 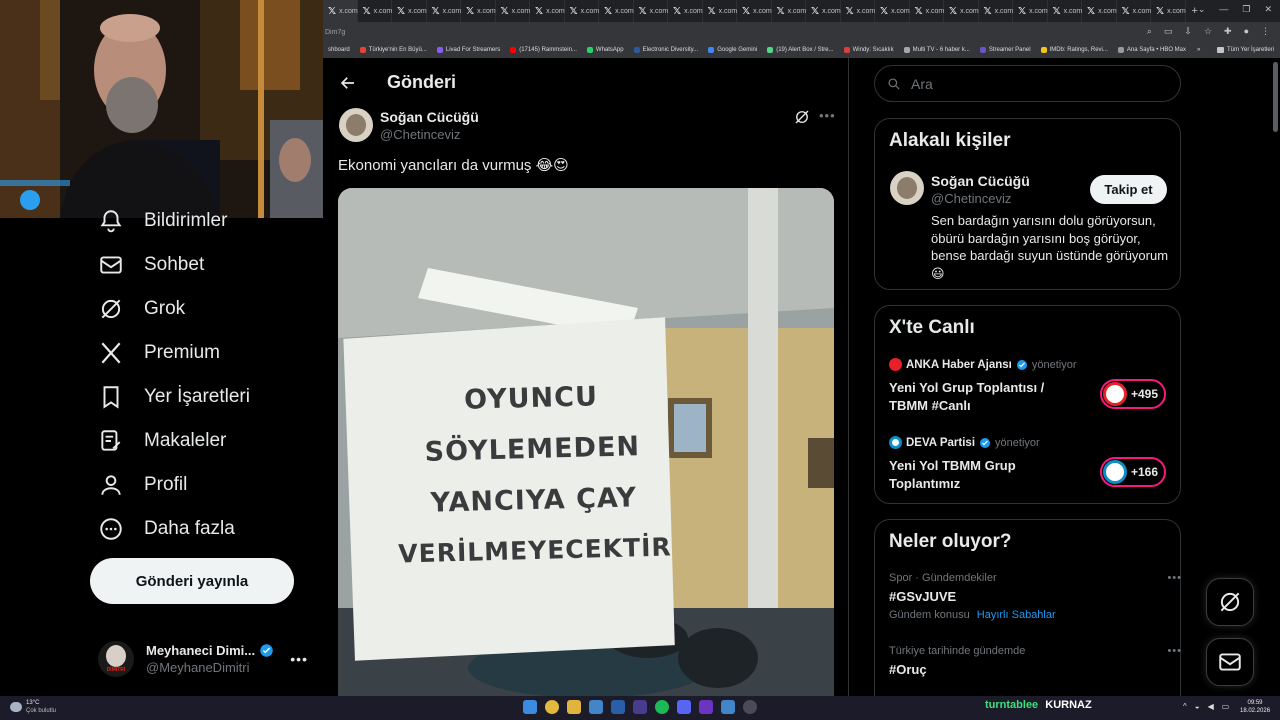 What do you see at coordinates (339, 50) in the screenshot?
I see `bookmark-item: shboard` at bounding box center [339, 50].